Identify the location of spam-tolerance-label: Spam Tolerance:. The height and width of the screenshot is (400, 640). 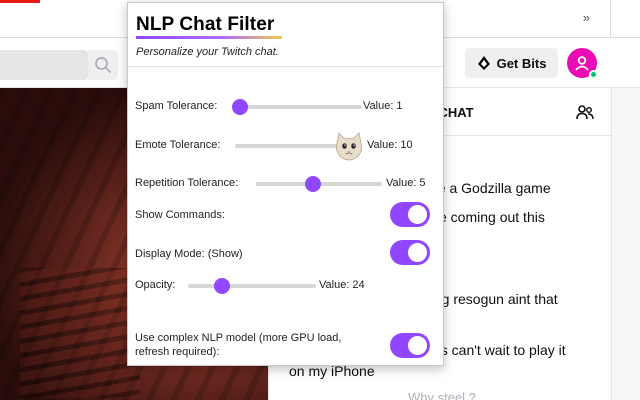
(176, 106).